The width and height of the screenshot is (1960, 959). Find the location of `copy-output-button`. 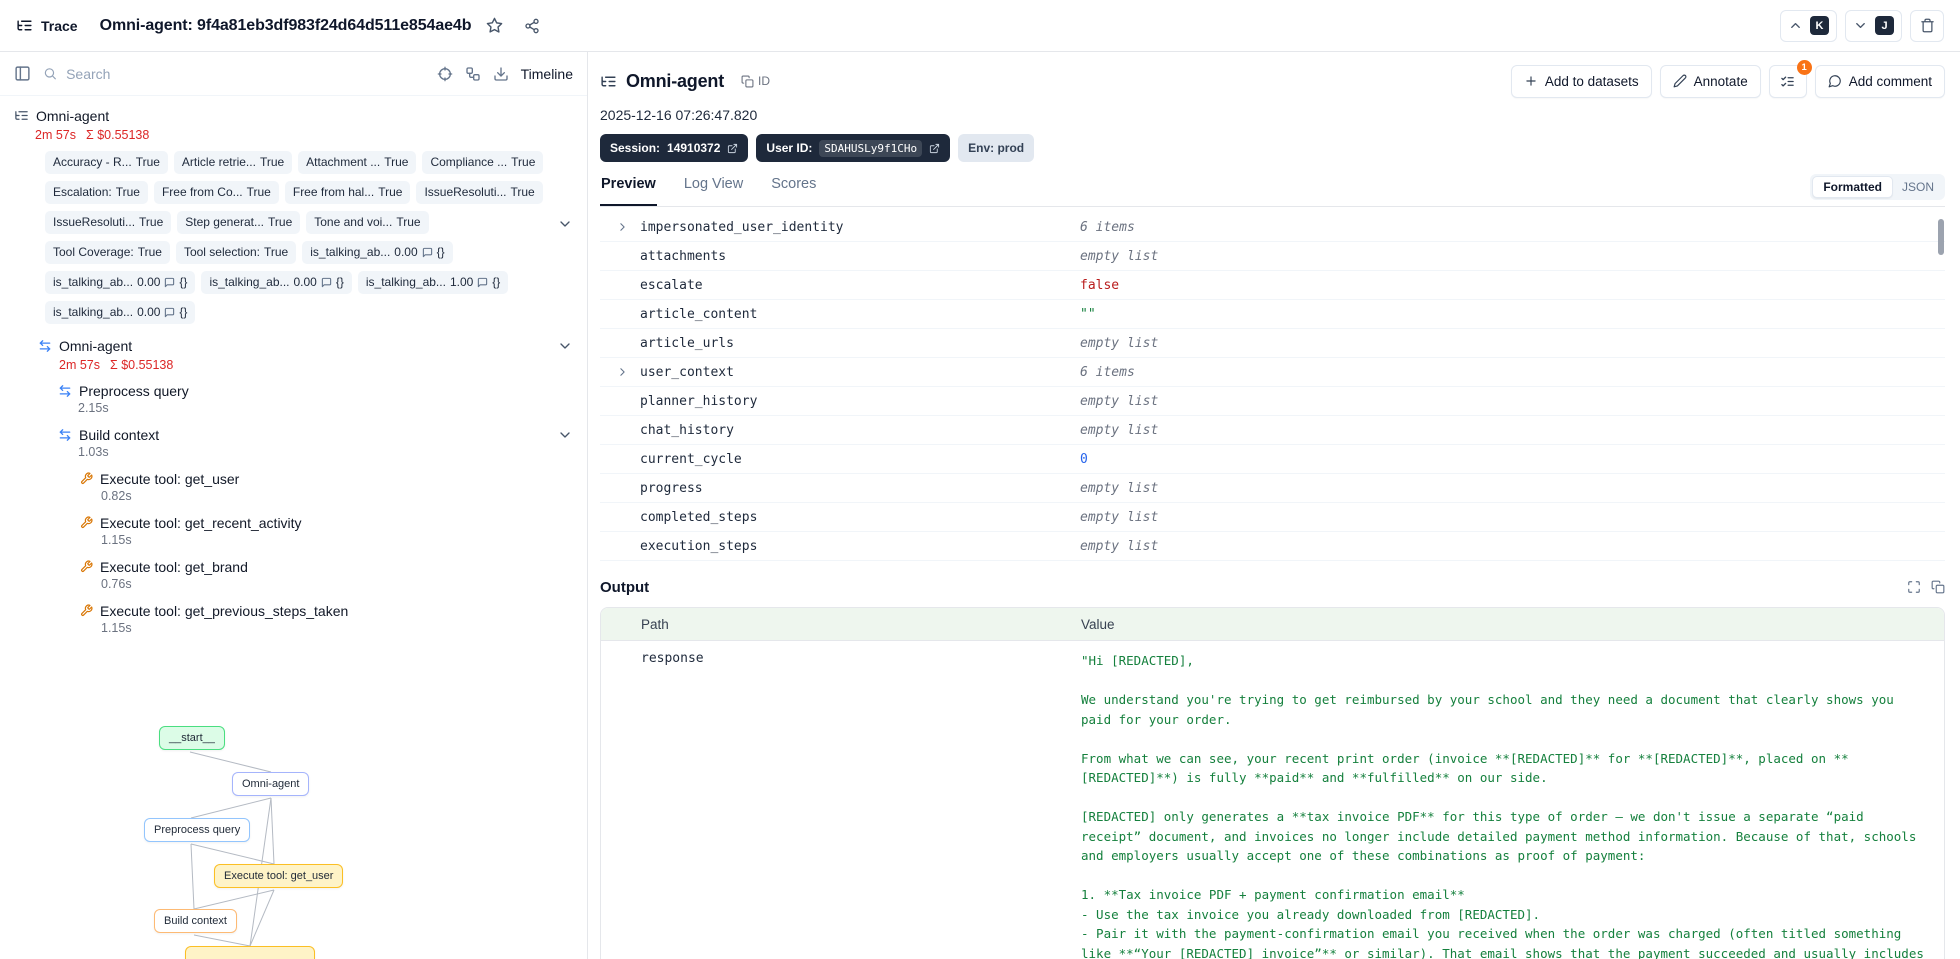

copy-output-button is located at coordinates (1938, 587).